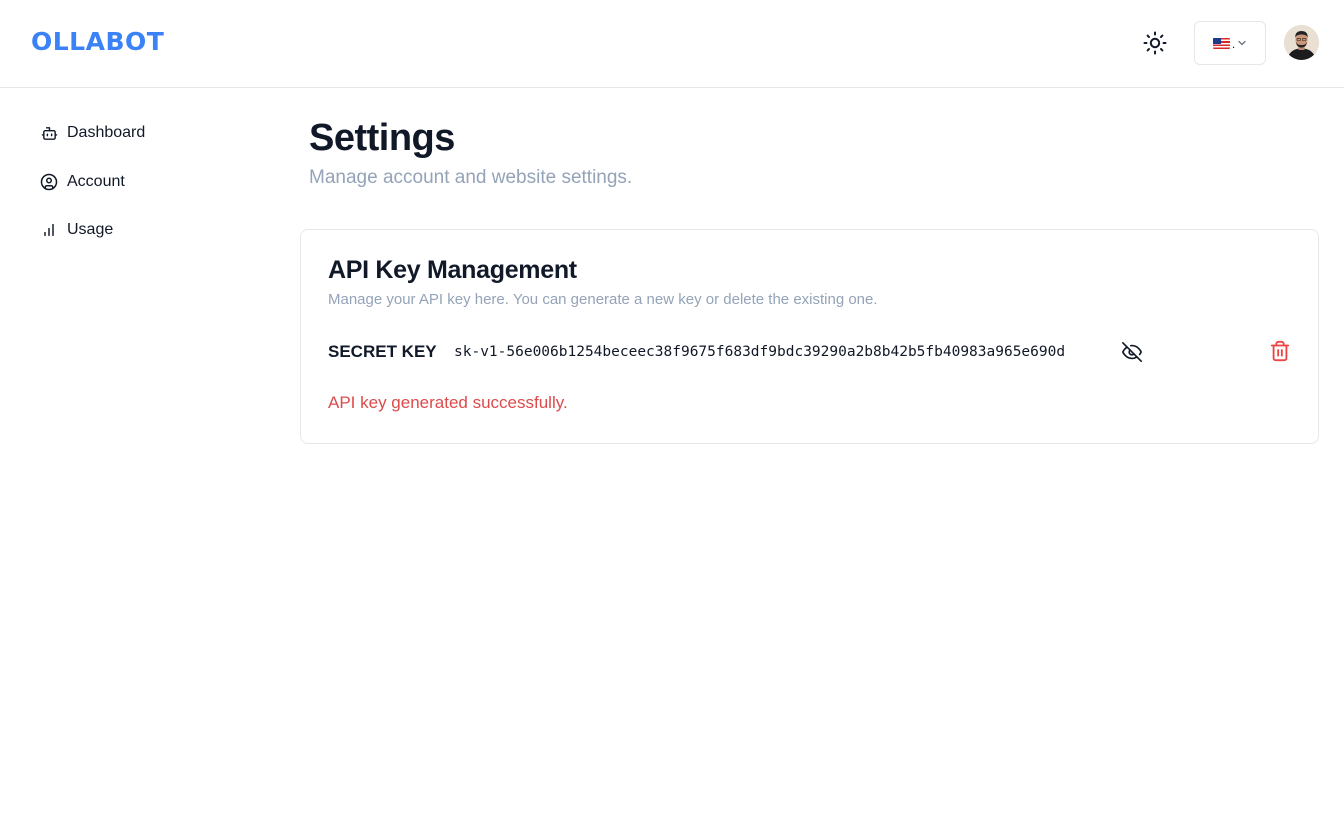 This screenshot has height=818, width=1344. Describe the element at coordinates (49, 230) in the screenshot. I see `bar-chart-icon` at that location.